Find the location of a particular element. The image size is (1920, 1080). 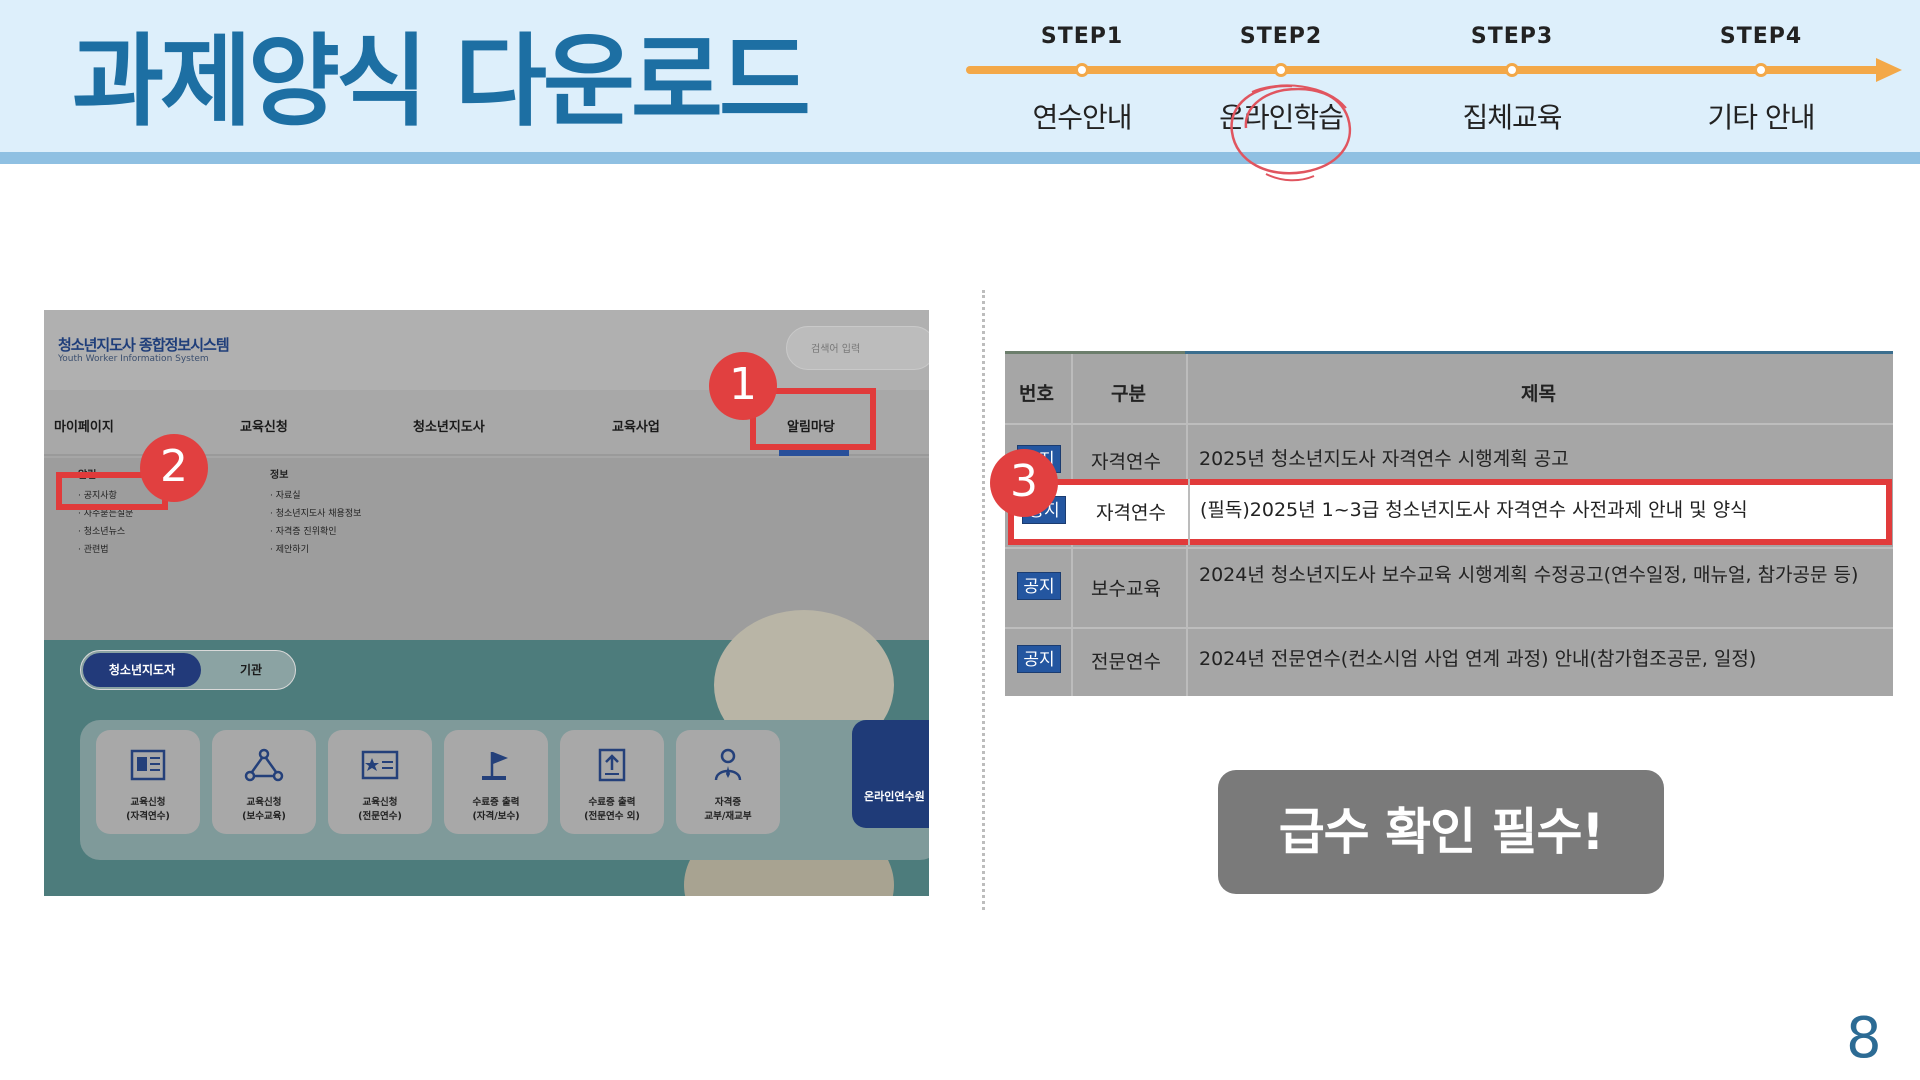

tile-label: 교육신청 (자격연수) is located at coordinates (148, 809).